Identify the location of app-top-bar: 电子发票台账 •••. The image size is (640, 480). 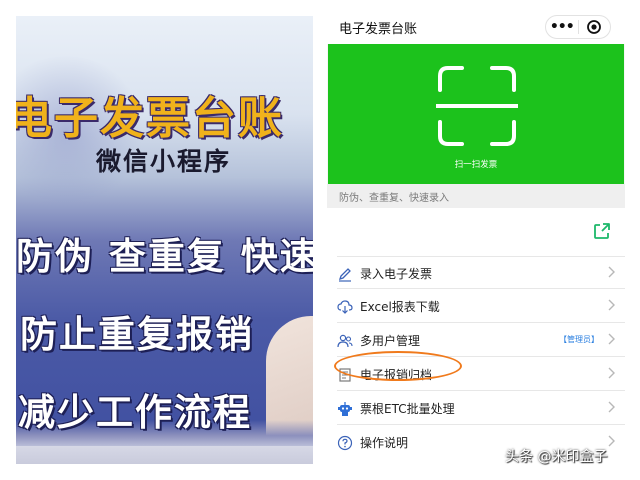
(476, 27).